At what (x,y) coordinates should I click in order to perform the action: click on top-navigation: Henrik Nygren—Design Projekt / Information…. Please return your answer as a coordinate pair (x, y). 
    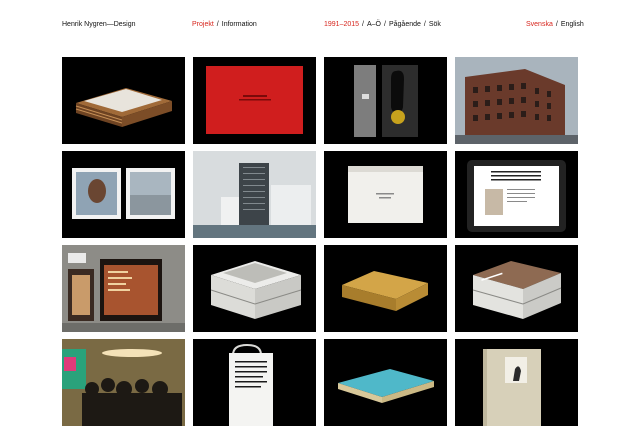
    Looking at the image, I should click on (320, 25).